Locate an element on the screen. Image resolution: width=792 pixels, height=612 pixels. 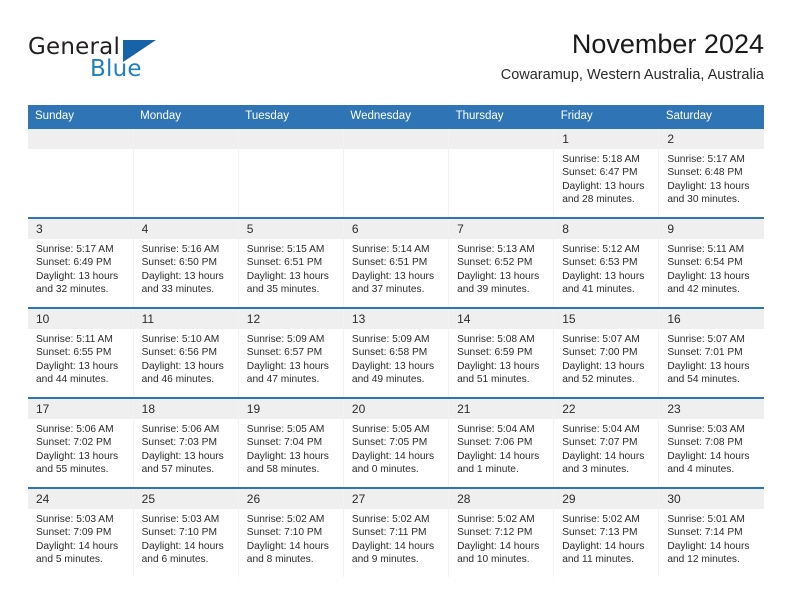
daylight-line-2: and 54 minutes. is located at coordinates (703, 380).